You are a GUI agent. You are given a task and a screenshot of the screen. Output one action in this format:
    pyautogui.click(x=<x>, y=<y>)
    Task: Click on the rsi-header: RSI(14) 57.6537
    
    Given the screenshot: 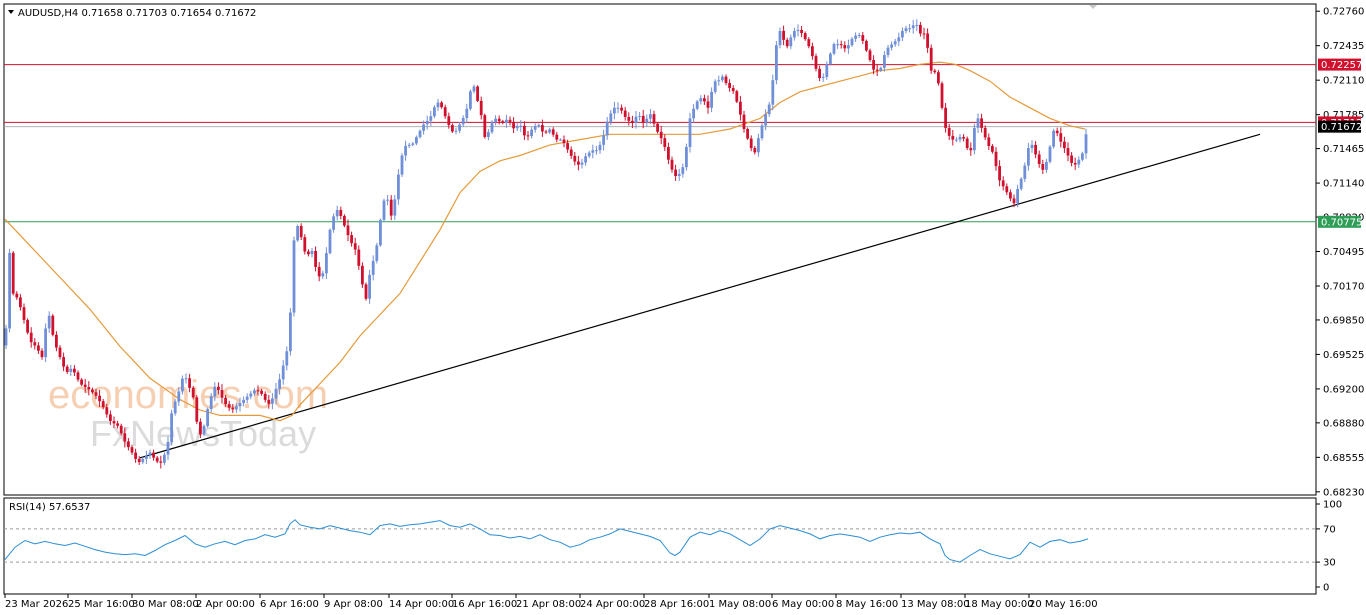 What is the action you would take?
    pyautogui.click(x=49, y=507)
    